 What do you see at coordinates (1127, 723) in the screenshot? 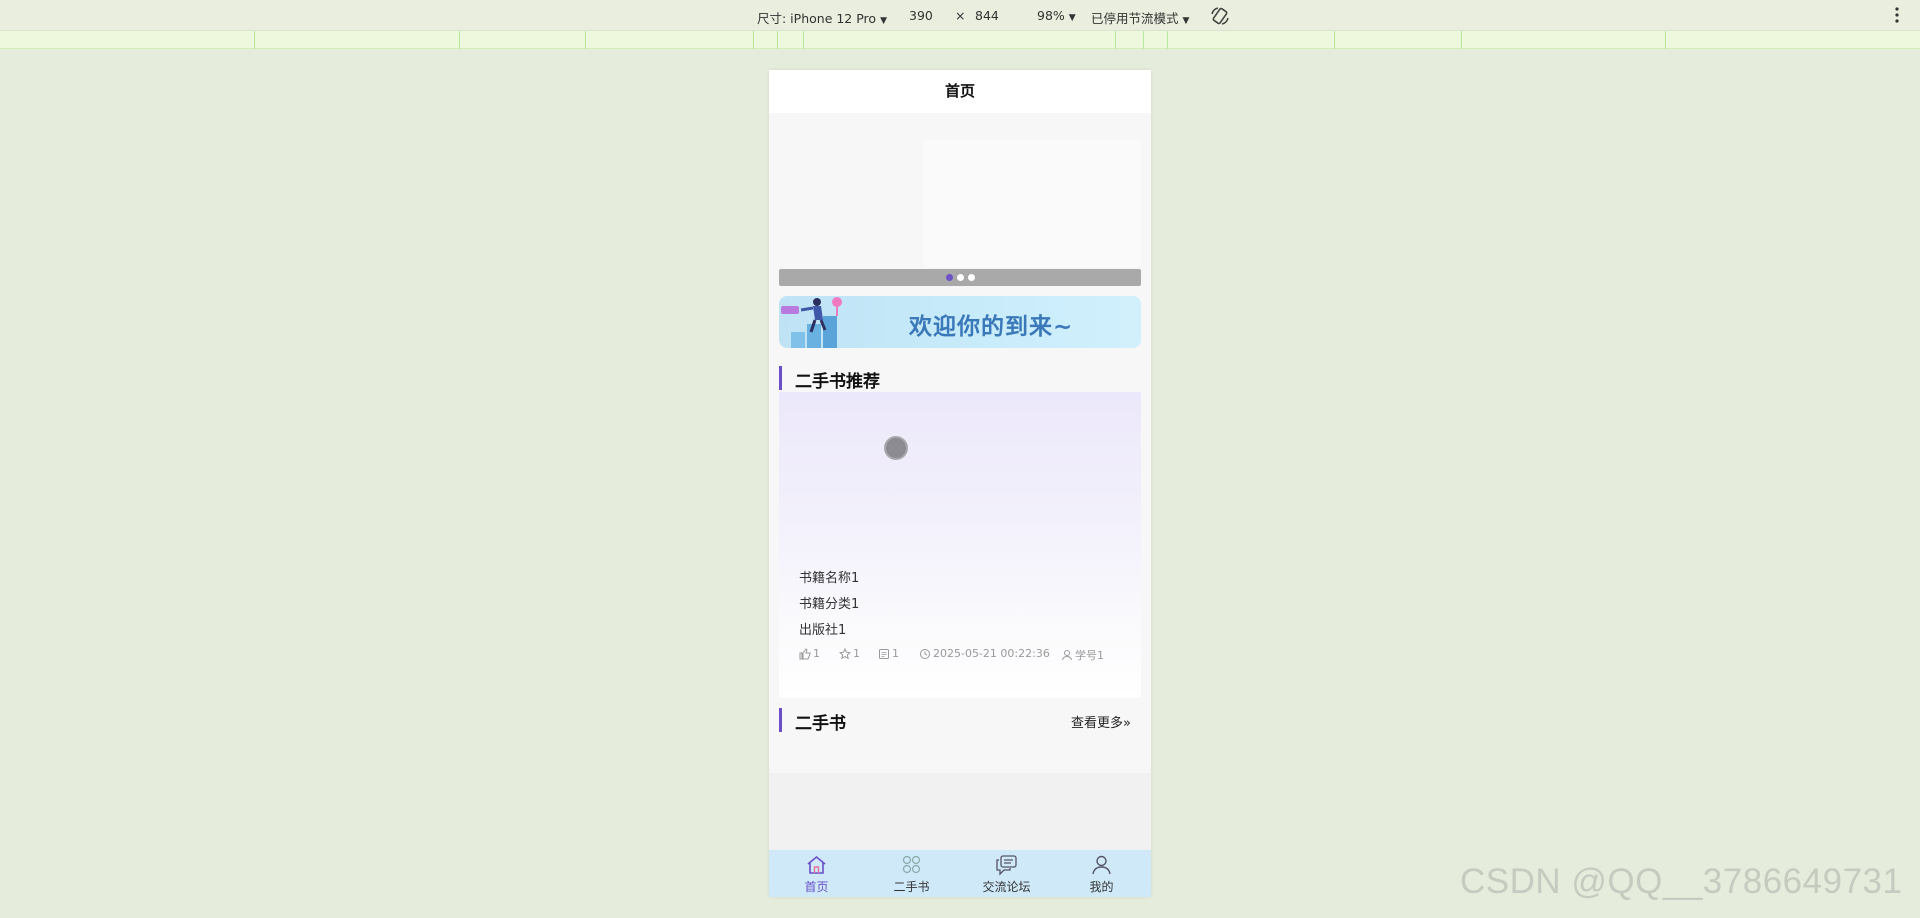
I see `double-chevron-right-icon: »` at bounding box center [1127, 723].